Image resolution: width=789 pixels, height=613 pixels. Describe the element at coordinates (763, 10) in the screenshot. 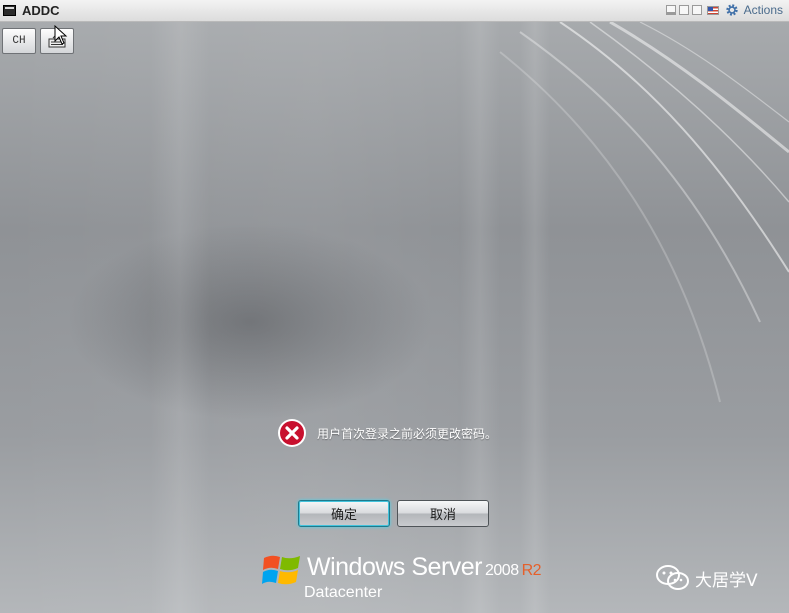

I see `actions-menu: Actions` at that location.